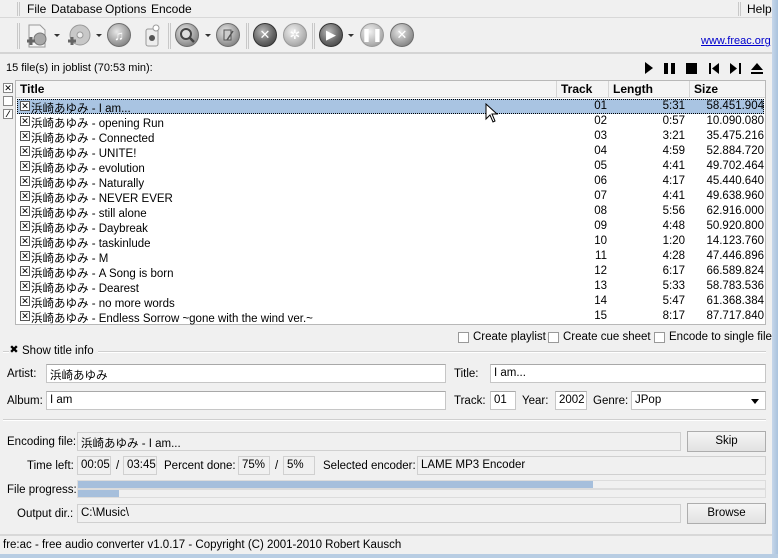 Image resolution: width=778 pixels, height=558 pixels. I want to click on column-track: Track, so click(583, 89).